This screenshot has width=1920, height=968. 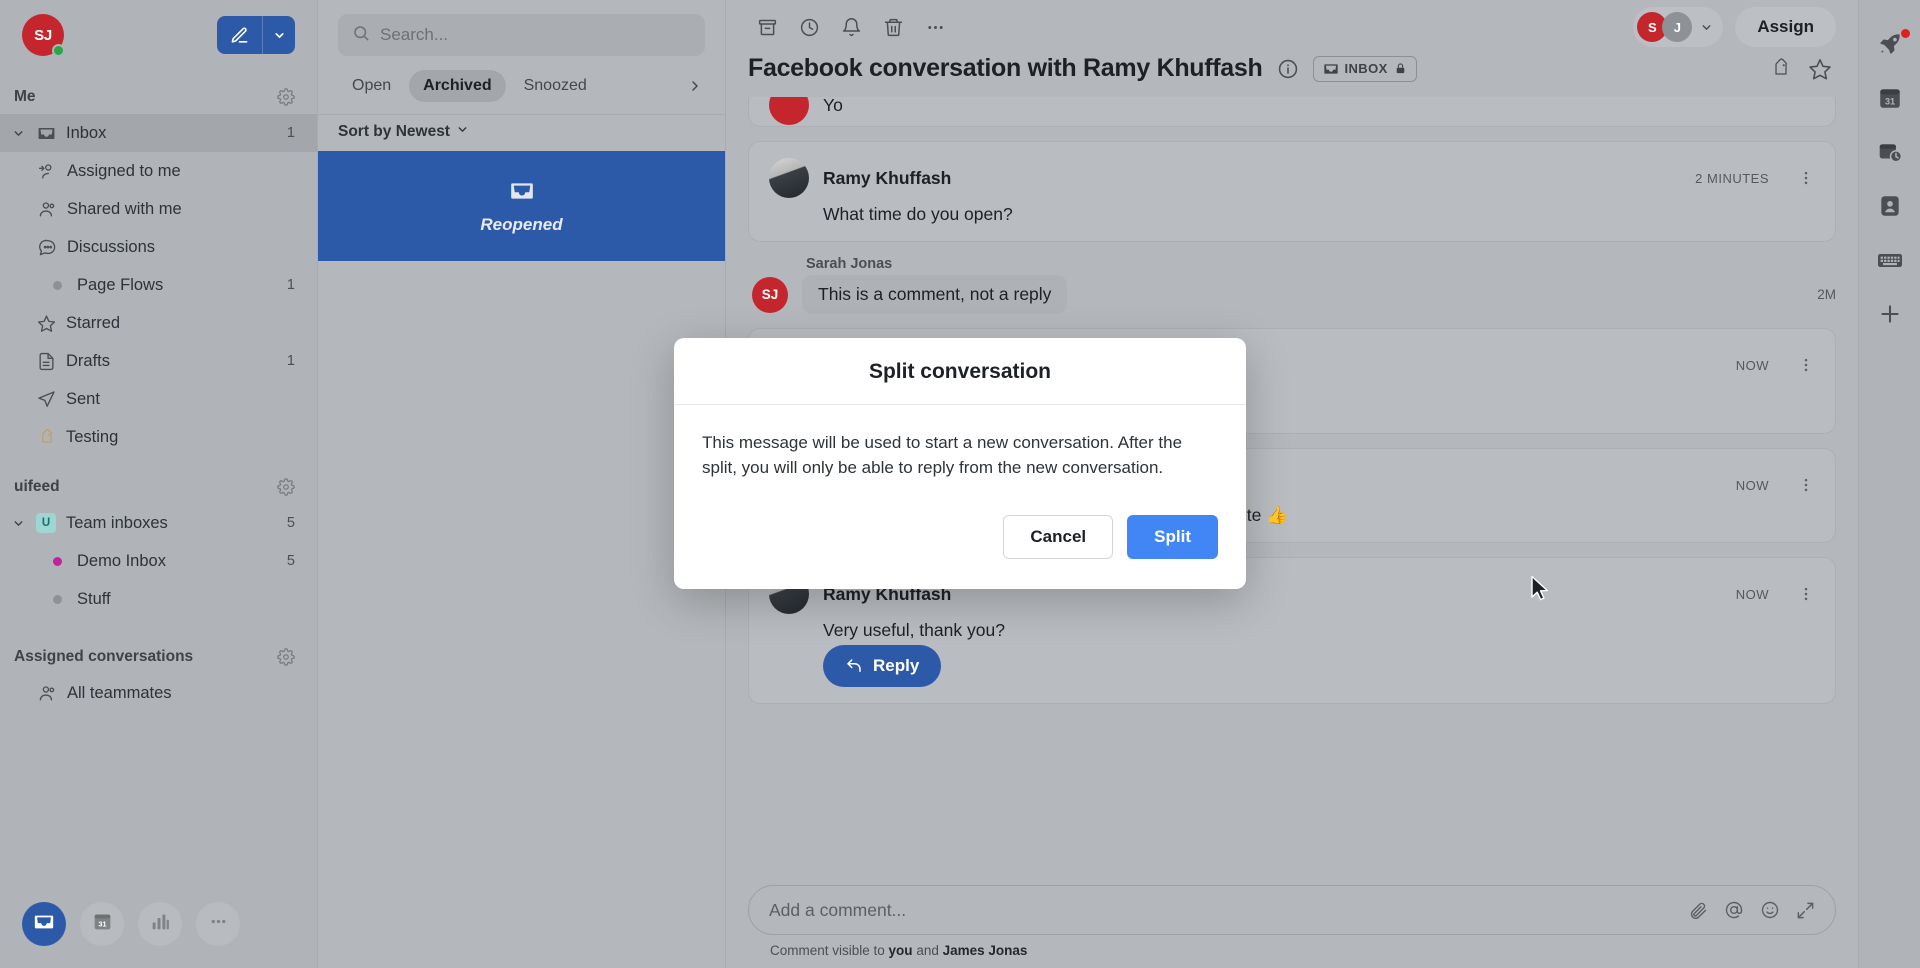 What do you see at coordinates (1058, 536) in the screenshot?
I see `cancel-button: Cancel` at bounding box center [1058, 536].